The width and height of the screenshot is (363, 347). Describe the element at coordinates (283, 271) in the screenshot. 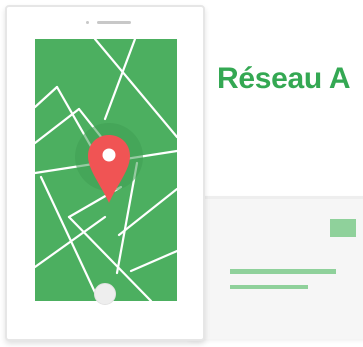

I see `card-line-long` at that location.